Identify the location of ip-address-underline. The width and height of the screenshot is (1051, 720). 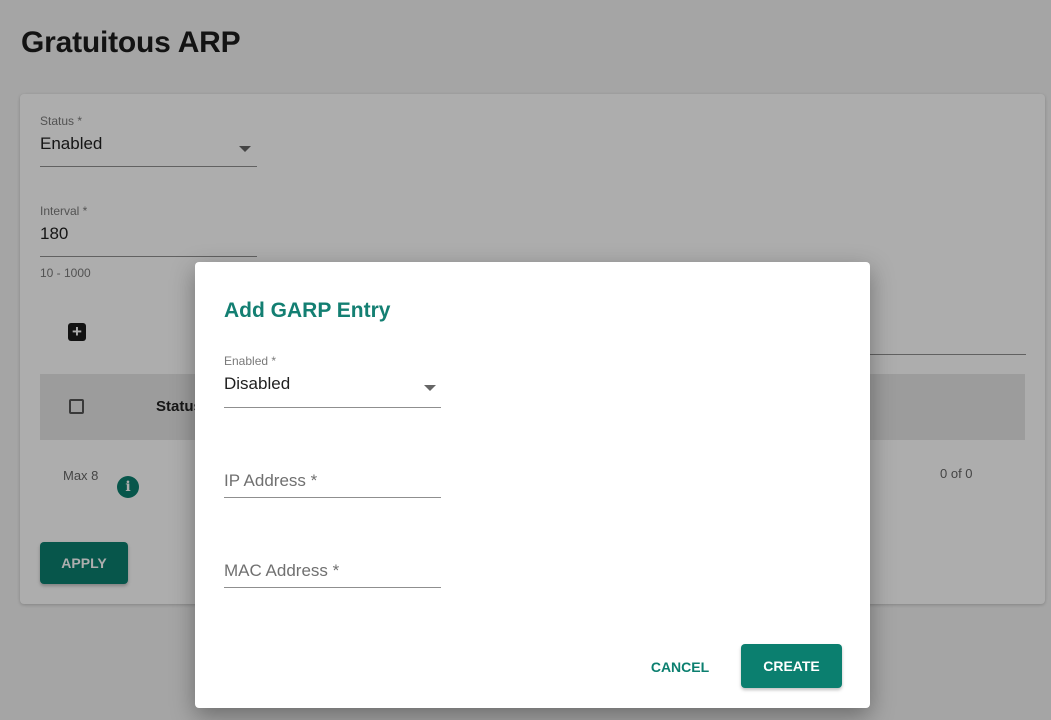
(332, 497).